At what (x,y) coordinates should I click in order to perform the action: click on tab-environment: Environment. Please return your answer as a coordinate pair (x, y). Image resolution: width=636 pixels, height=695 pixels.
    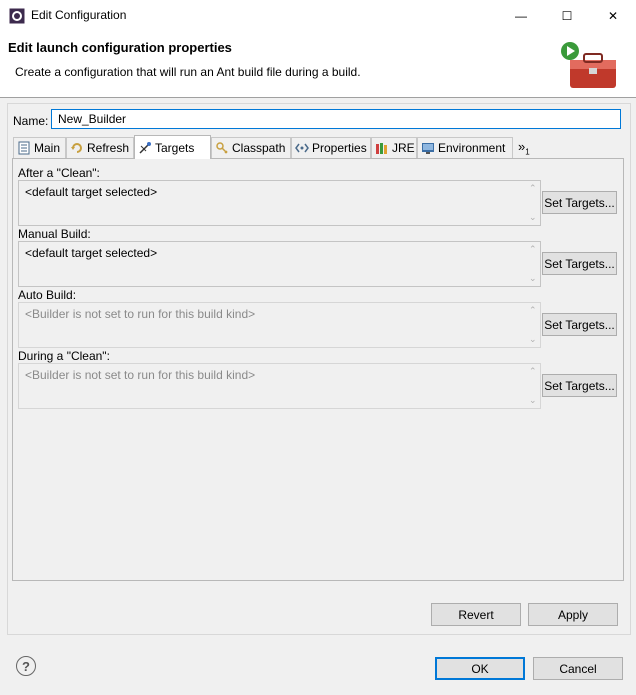
    Looking at the image, I should click on (465, 147).